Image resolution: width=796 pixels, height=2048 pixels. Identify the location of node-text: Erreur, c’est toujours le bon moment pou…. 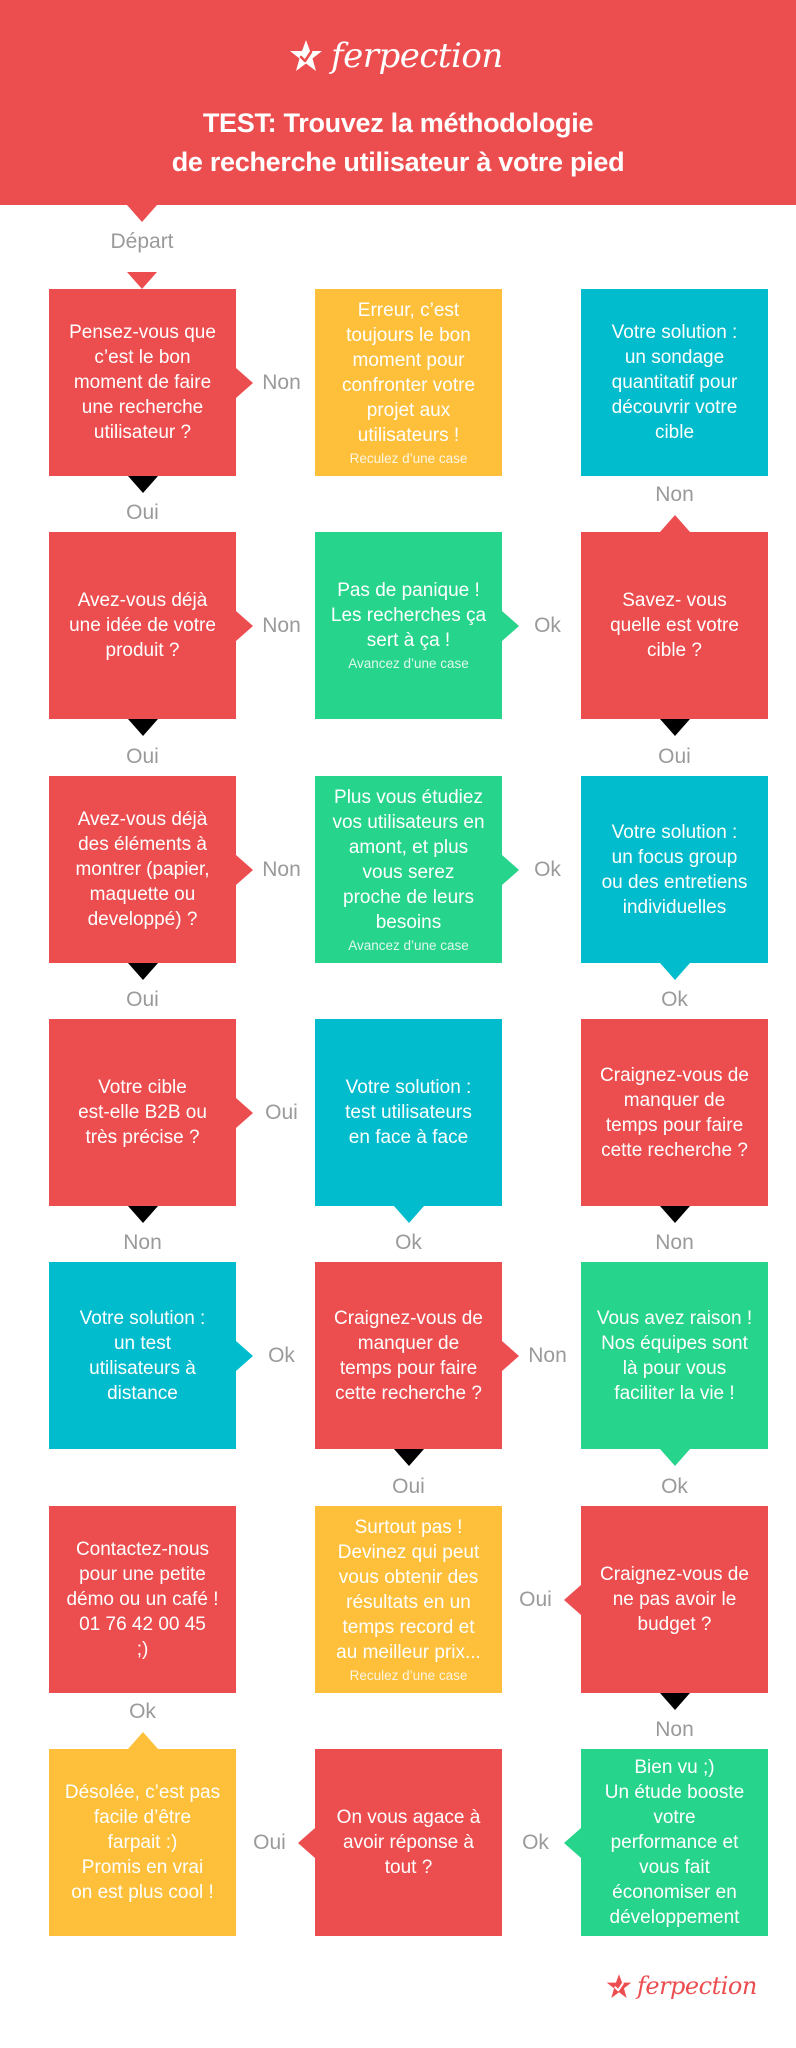
(408, 372).